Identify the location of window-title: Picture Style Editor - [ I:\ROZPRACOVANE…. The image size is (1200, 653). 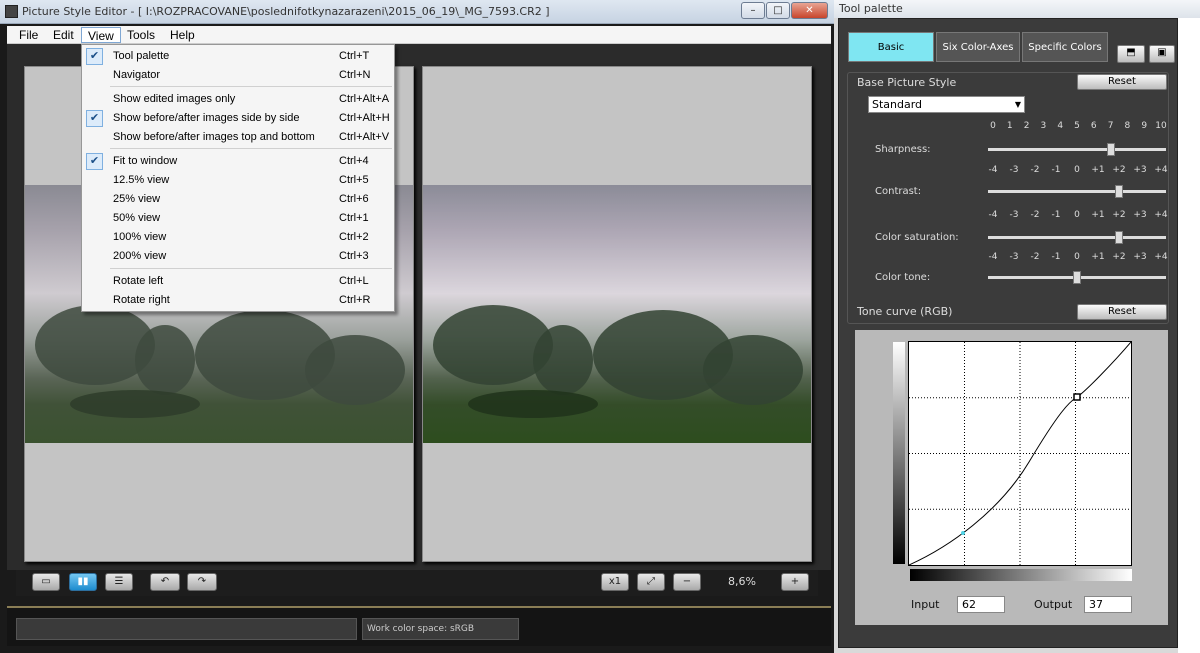
(286, 11).